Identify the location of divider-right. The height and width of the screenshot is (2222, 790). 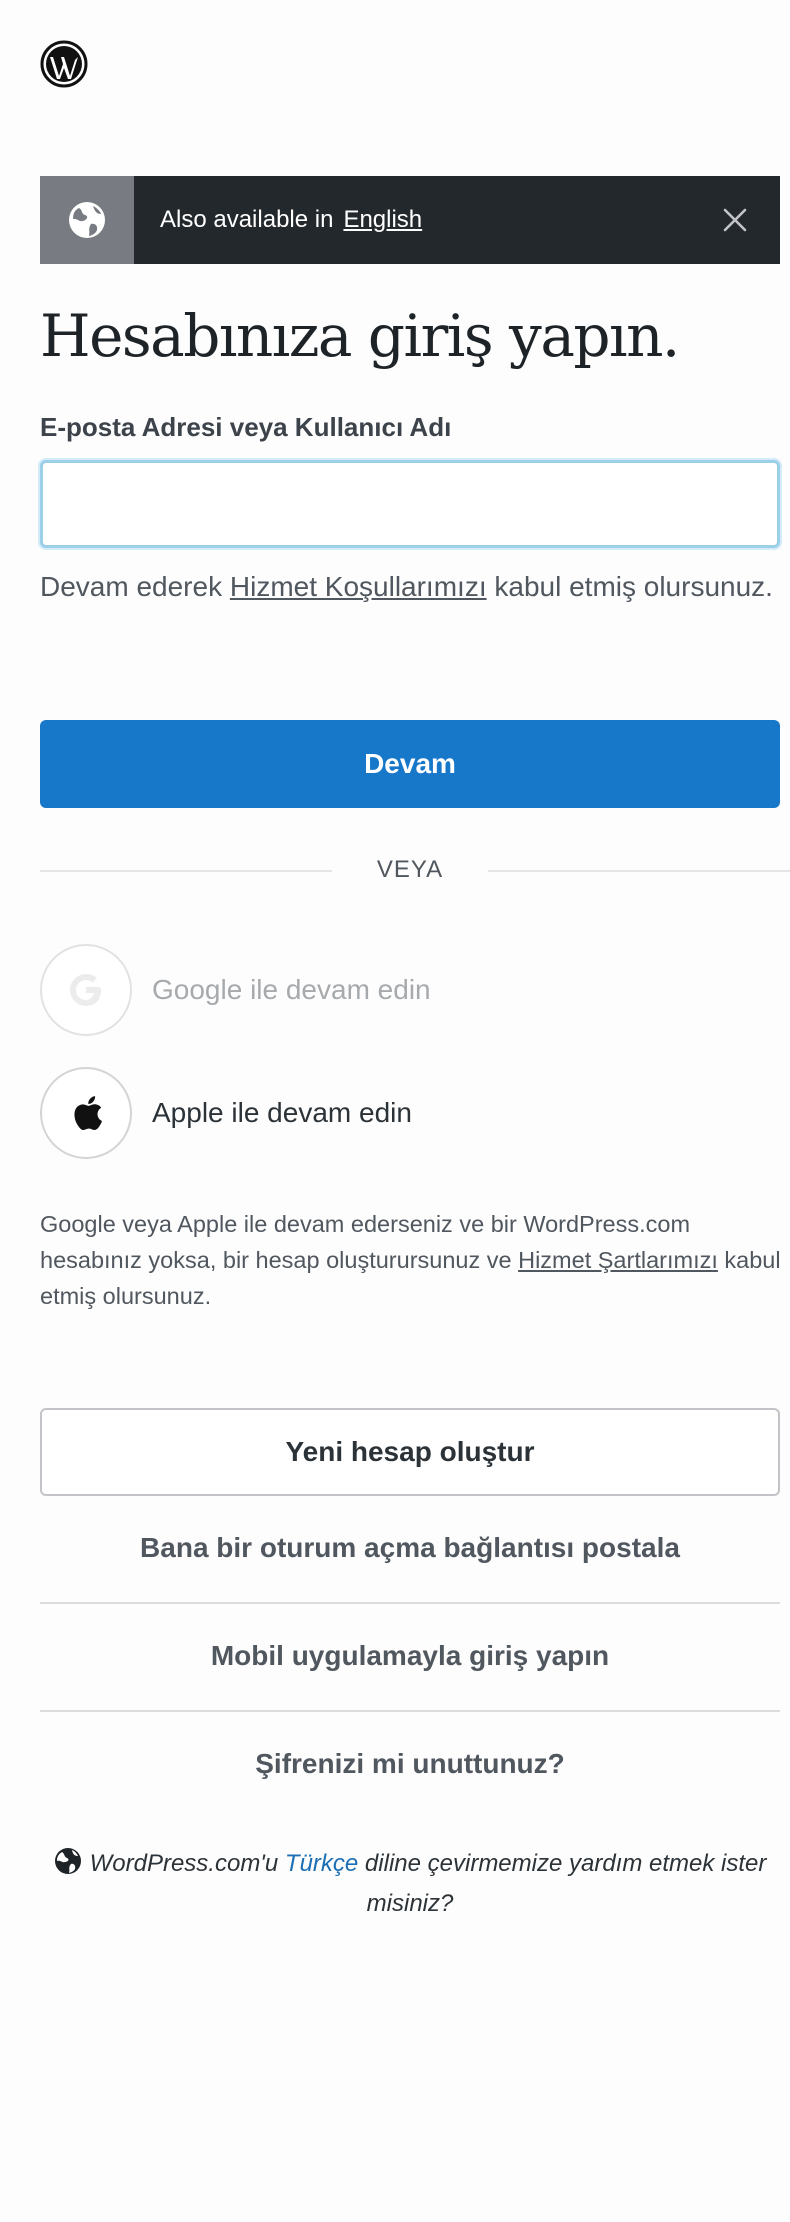
(639, 871).